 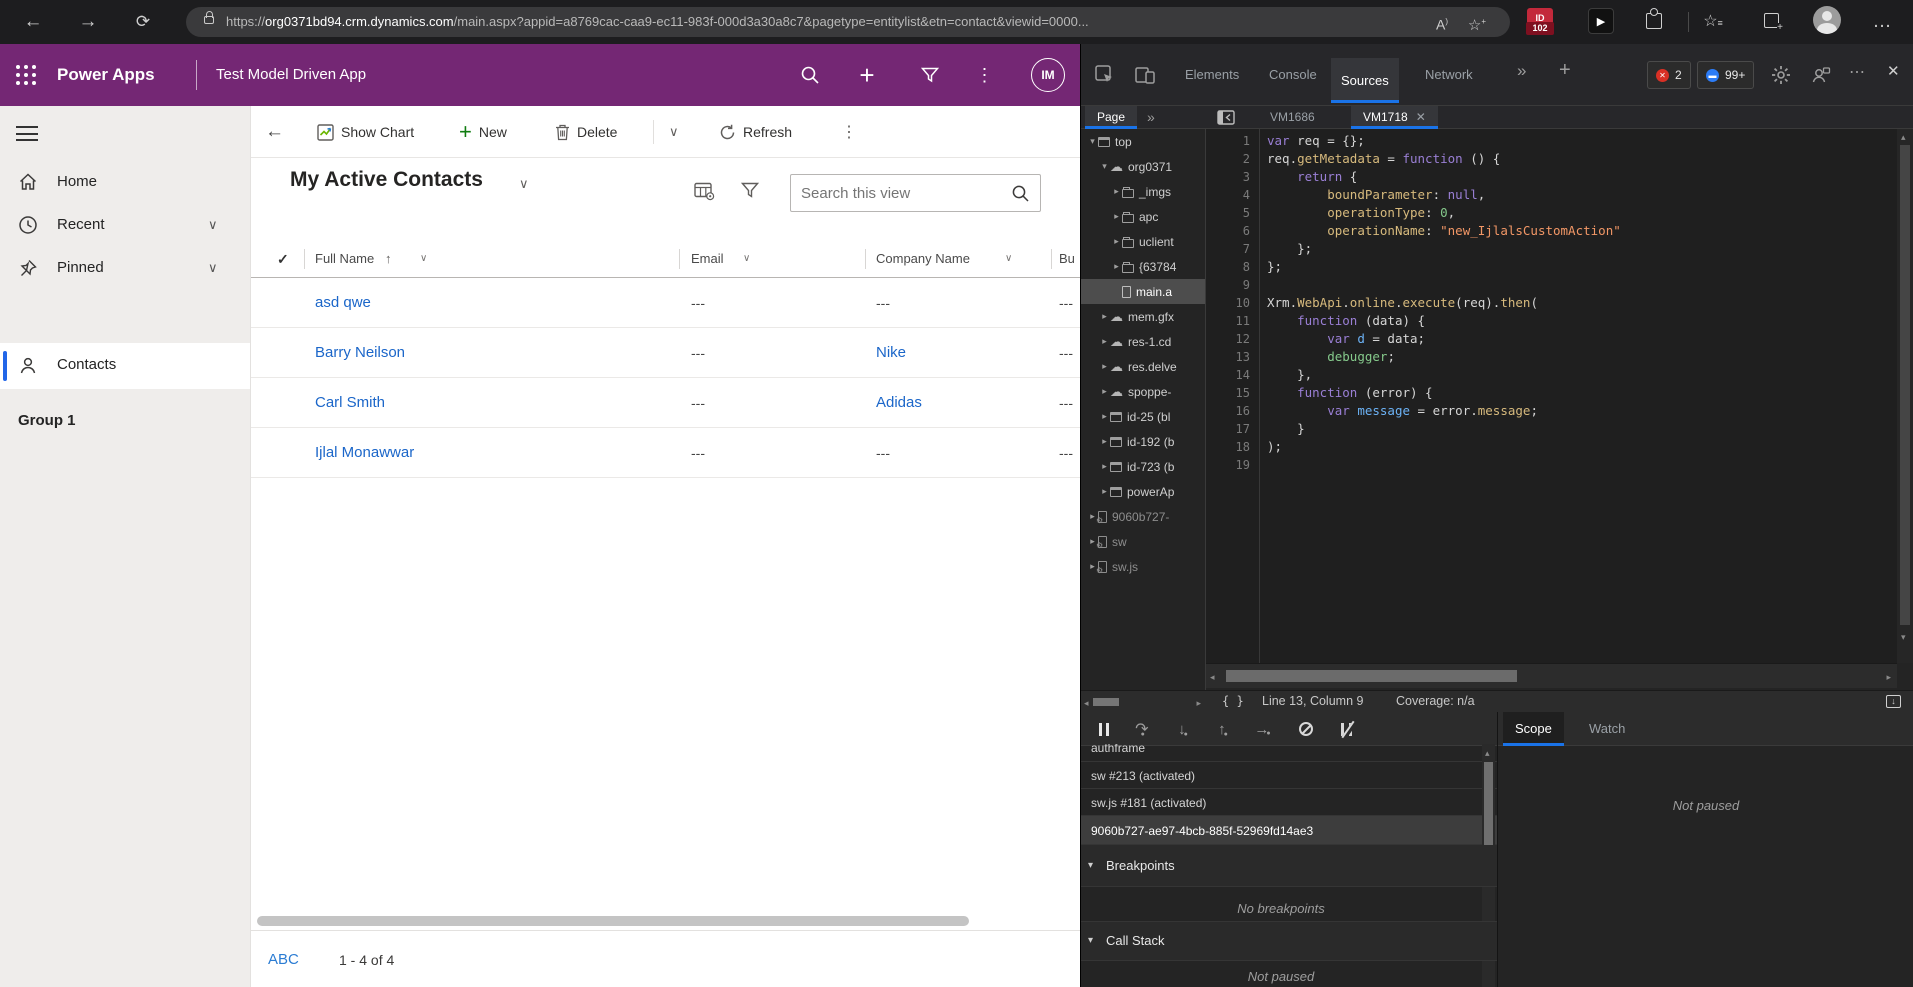 I want to click on step-into-icon: ↓ ●, so click(x=1184, y=729).